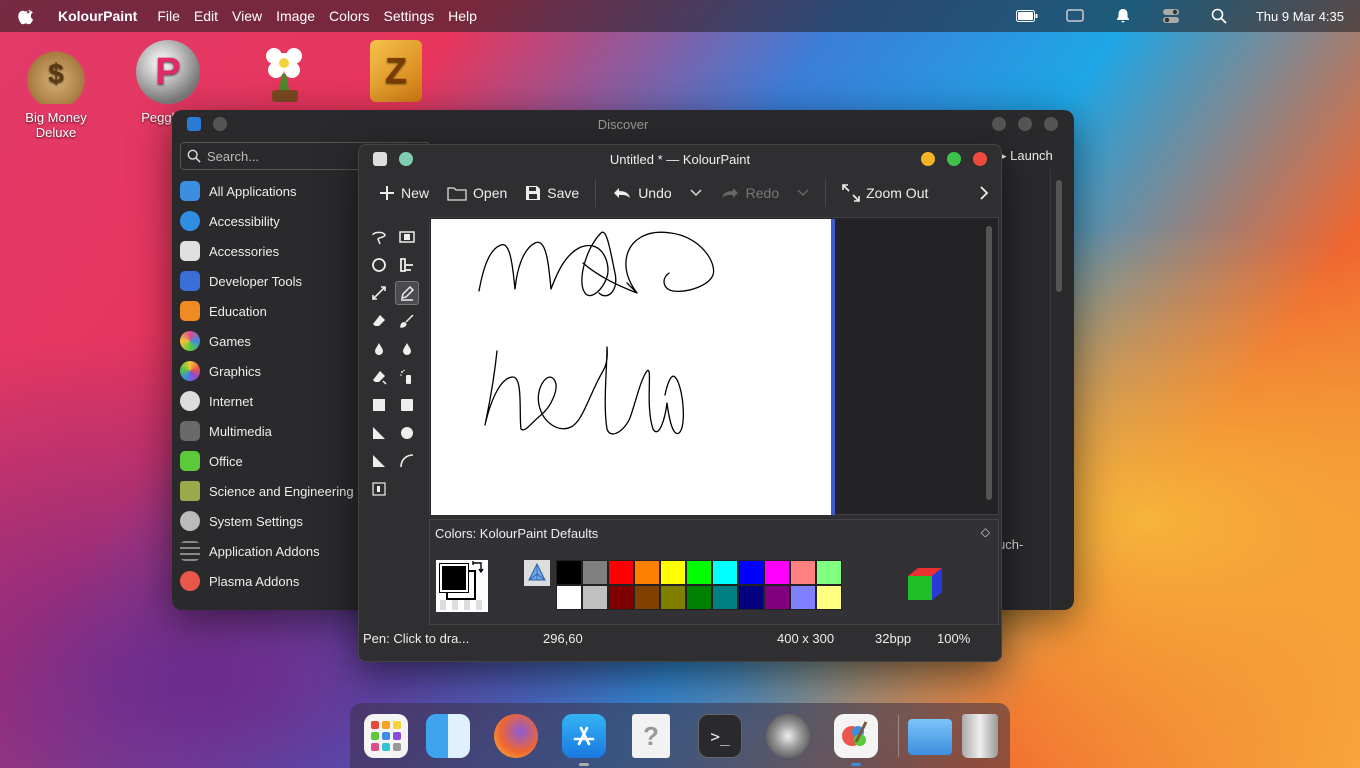 The image size is (1360, 768). What do you see at coordinates (220, 124) in the screenshot?
I see `discover-pin-button` at bounding box center [220, 124].